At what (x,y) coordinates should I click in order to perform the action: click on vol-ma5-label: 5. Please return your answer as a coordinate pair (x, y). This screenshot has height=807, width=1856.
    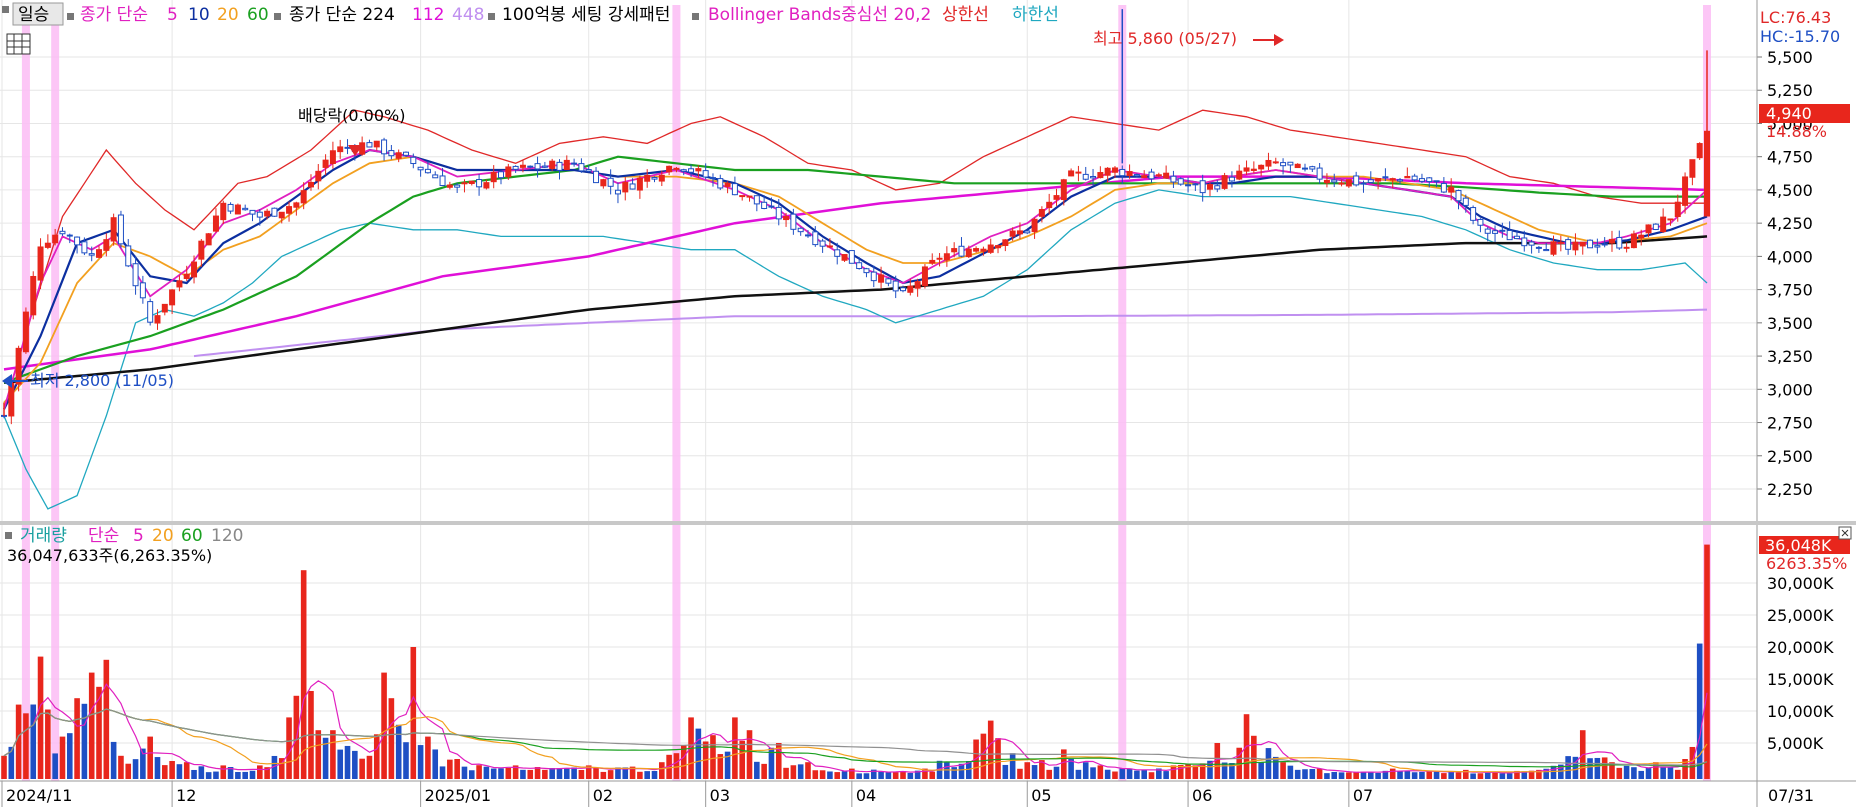
    Looking at the image, I should click on (138, 536).